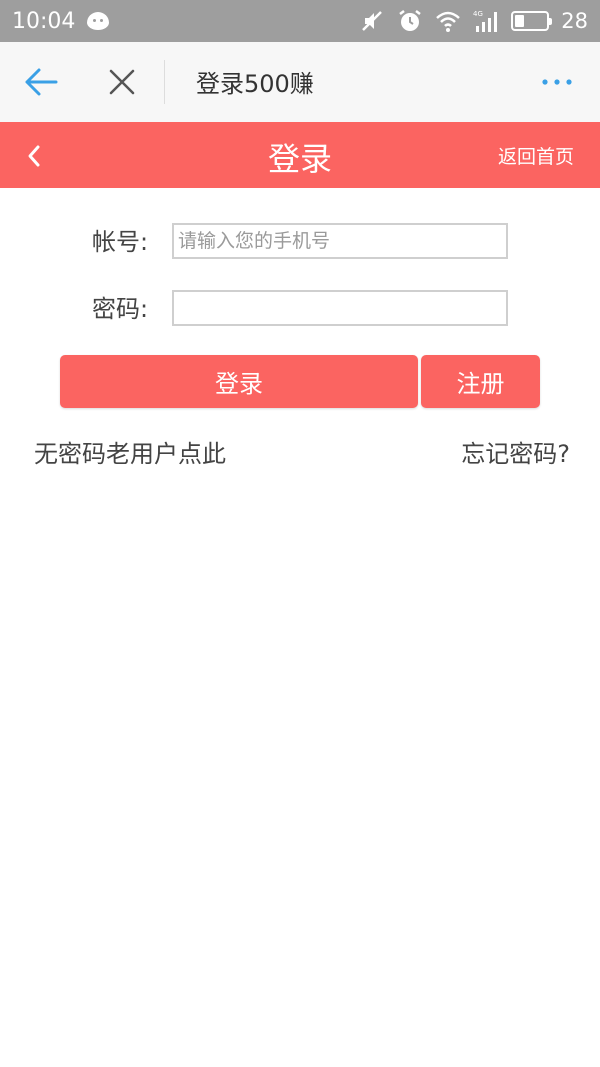 This screenshot has height=1067, width=600. What do you see at coordinates (120, 242) in the screenshot?
I see `account-label: 帐号:` at bounding box center [120, 242].